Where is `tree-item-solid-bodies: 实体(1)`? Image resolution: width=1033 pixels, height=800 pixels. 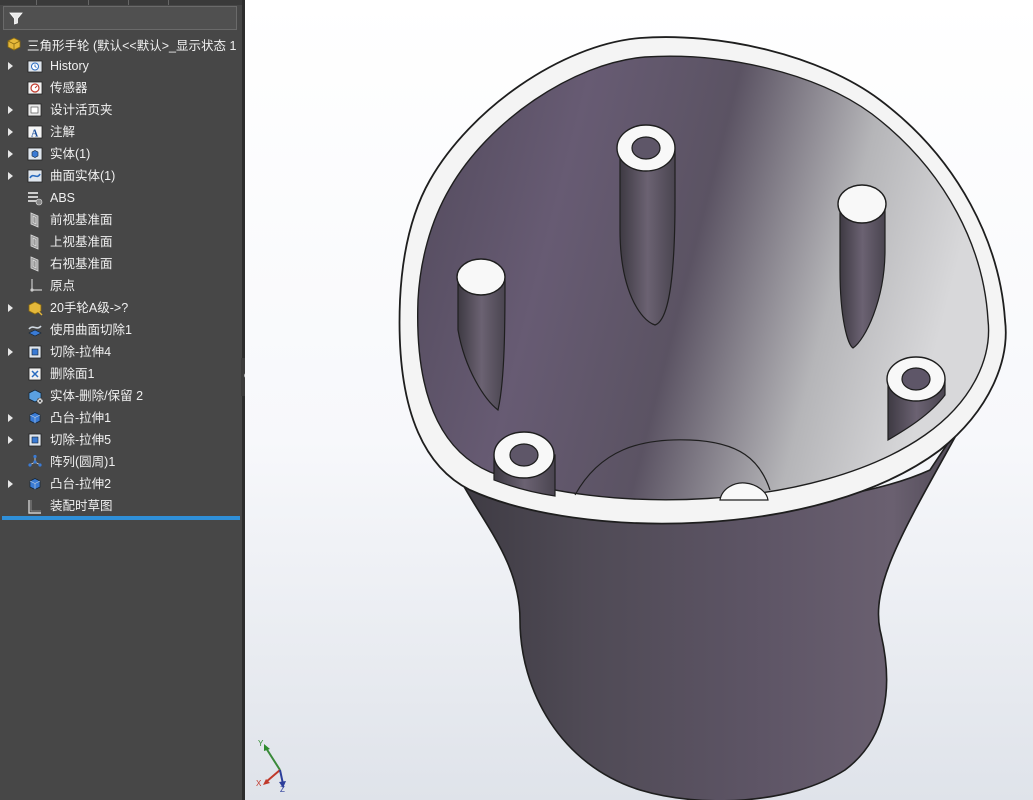 tree-item-solid-bodies: 实体(1) is located at coordinates (121, 154).